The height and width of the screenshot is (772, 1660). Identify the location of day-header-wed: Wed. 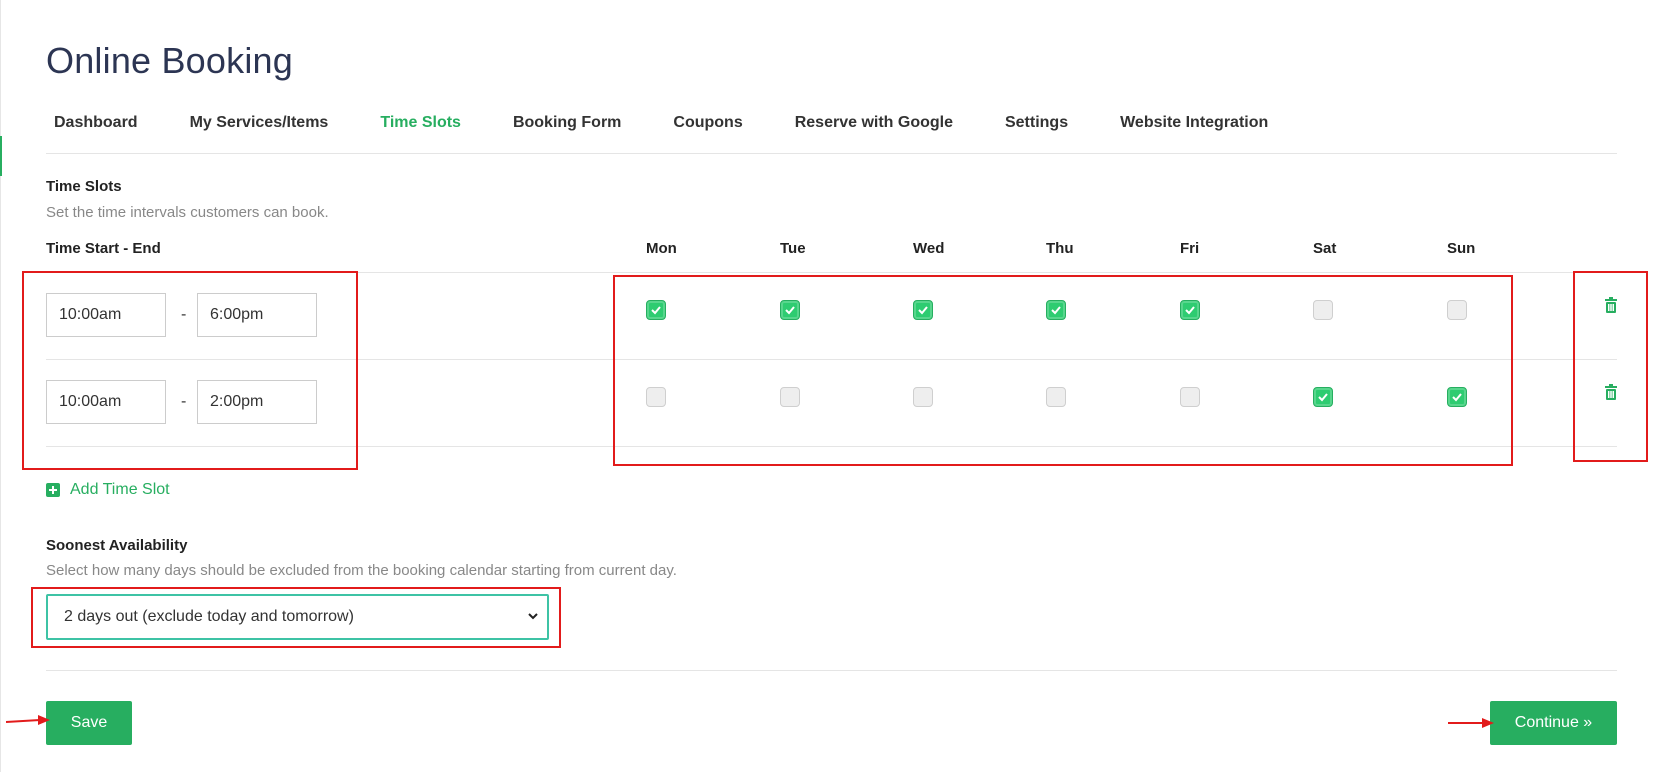
(929, 248).